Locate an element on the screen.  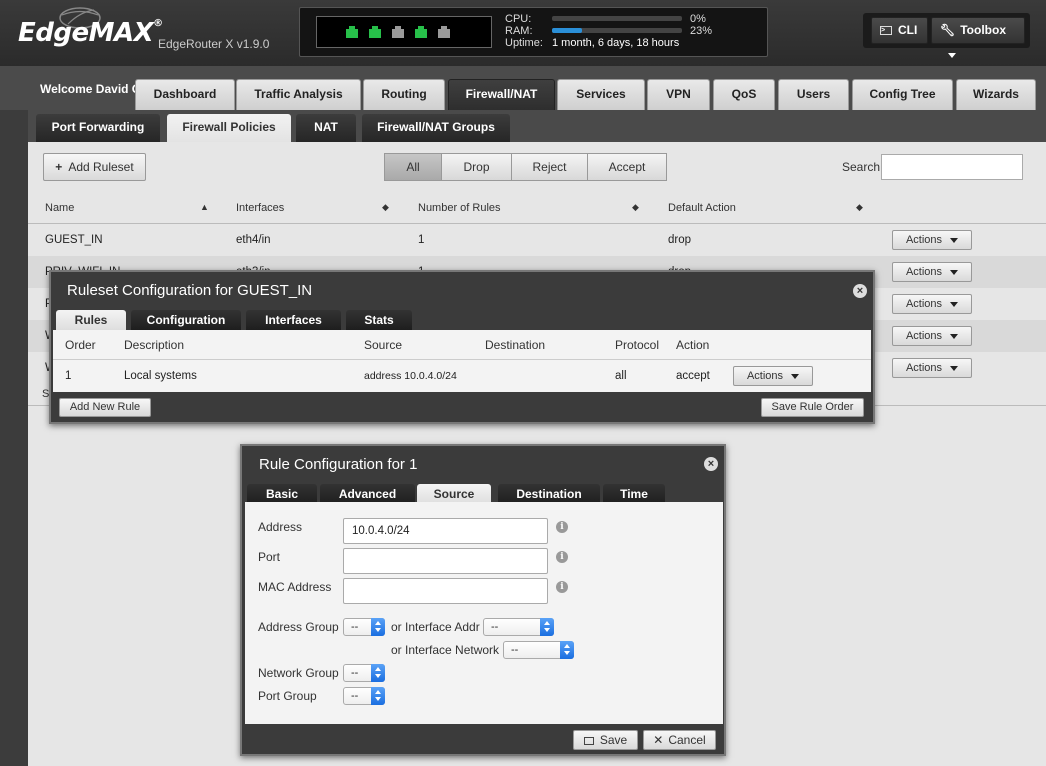
network-group-select: -- is located at coordinates (364, 673).